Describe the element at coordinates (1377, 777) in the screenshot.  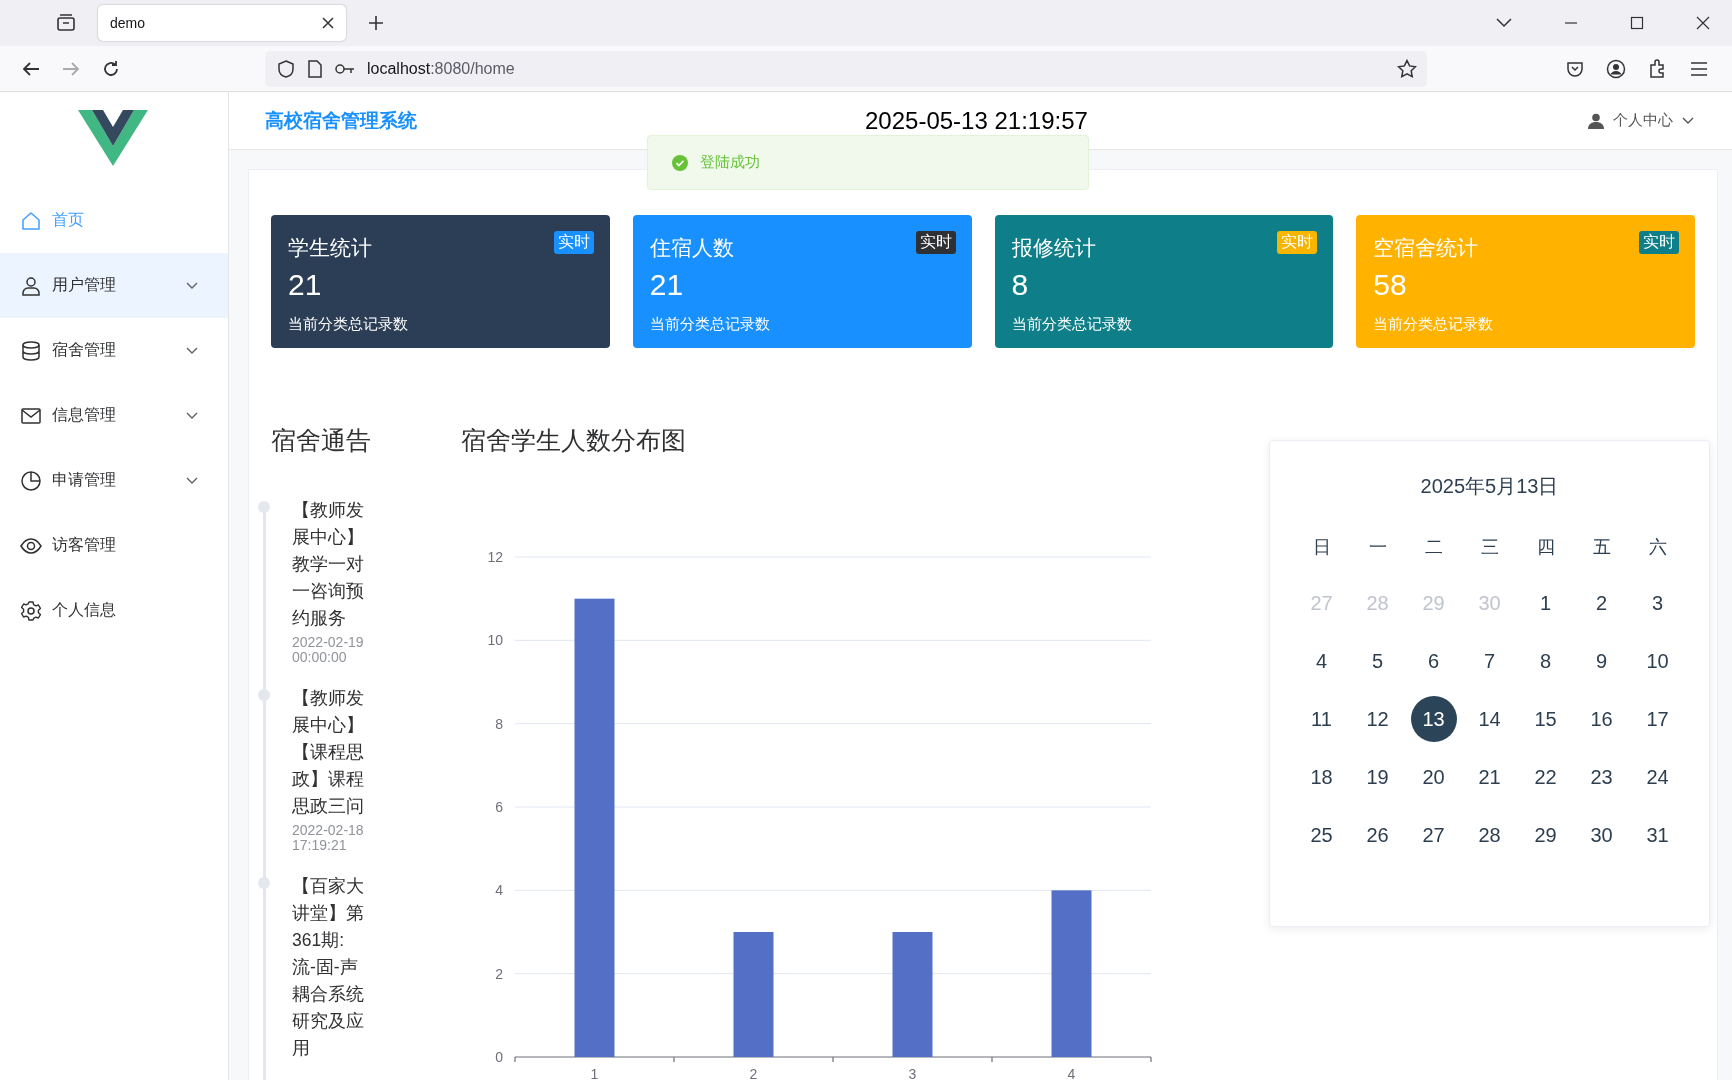
I see `calendar-day: 19` at that location.